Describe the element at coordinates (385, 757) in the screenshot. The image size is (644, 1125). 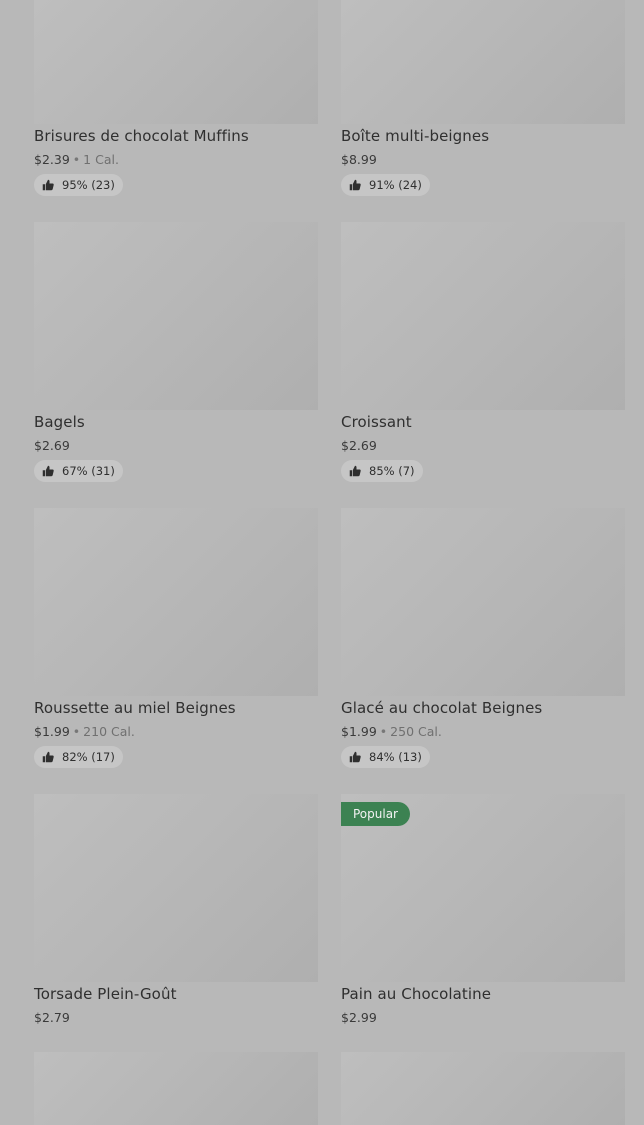
I see `rating-pill: 84% (13)` at that location.